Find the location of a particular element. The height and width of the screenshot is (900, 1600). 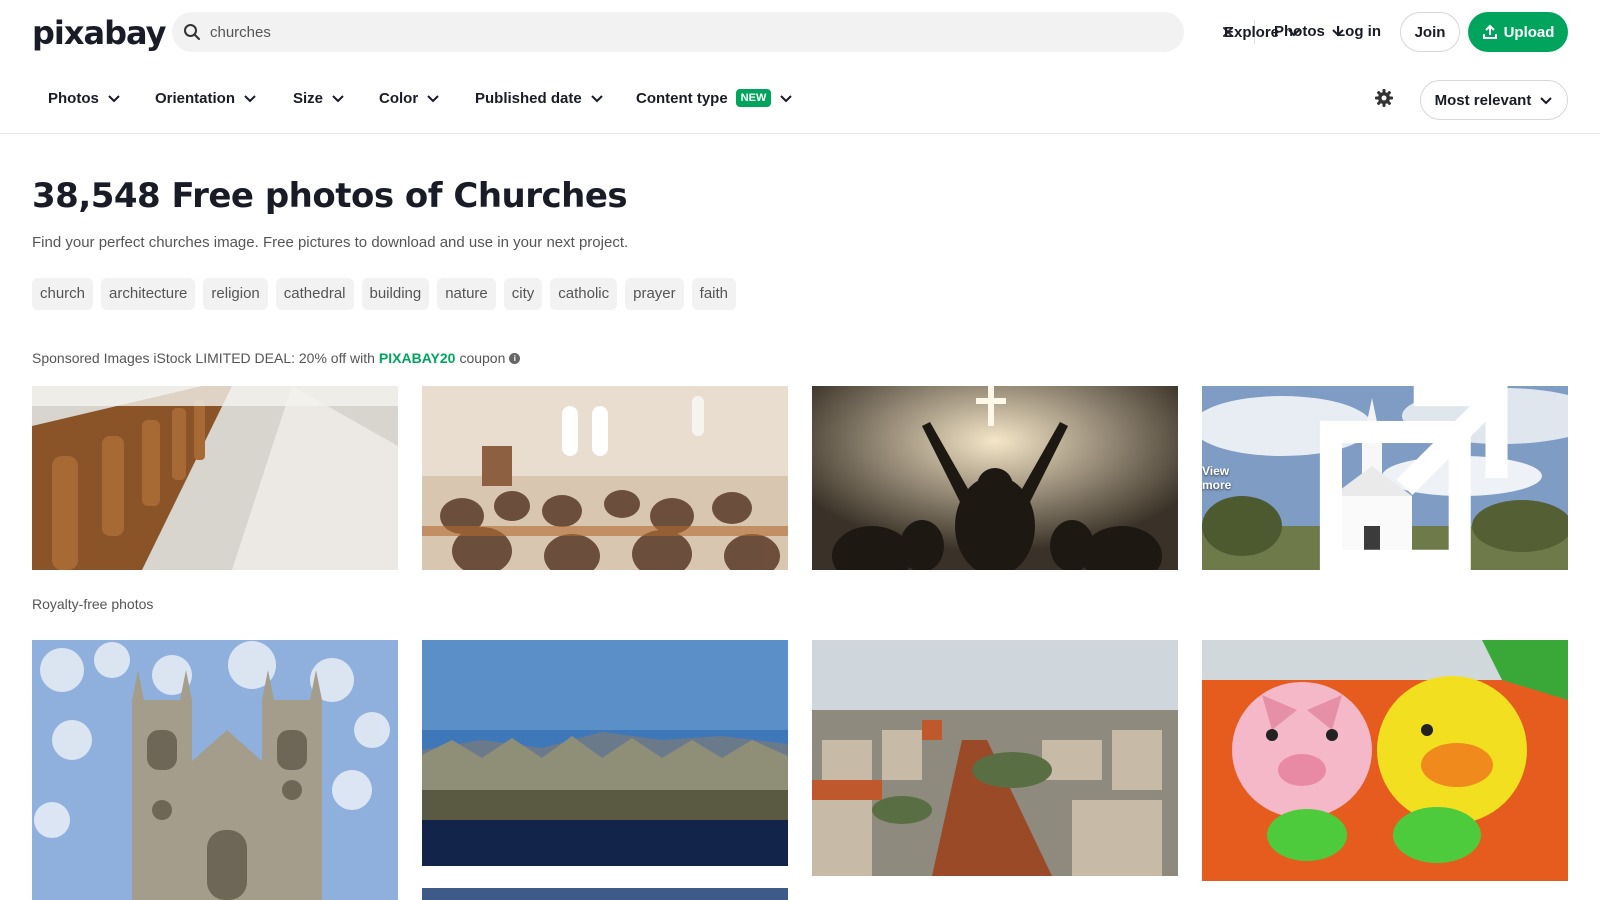

new-badge: NEW is located at coordinates (753, 98).